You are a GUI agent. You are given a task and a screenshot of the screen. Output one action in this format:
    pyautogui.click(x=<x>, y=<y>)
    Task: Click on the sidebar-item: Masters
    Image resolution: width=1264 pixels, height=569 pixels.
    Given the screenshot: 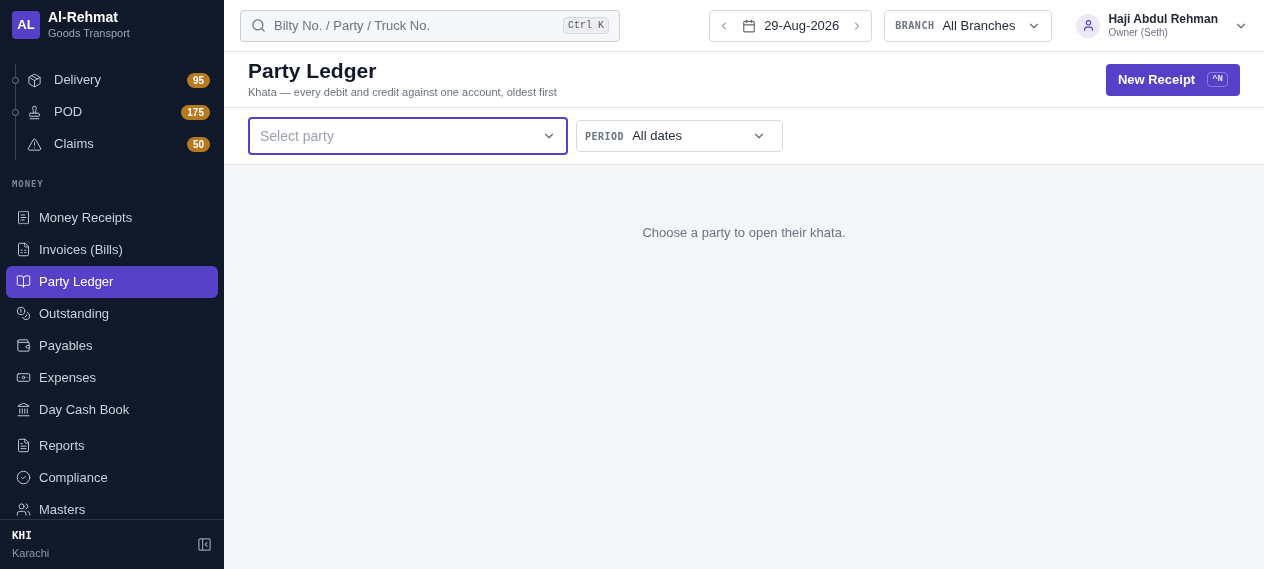 What is the action you would take?
    pyautogui.click(x=112, y=506)
    